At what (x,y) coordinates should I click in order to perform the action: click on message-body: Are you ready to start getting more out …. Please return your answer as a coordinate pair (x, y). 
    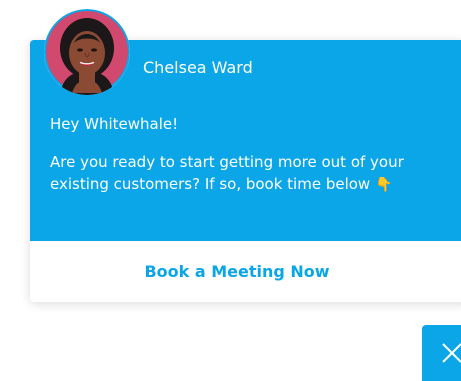
    Looking at the image, I should click on (252, 173).